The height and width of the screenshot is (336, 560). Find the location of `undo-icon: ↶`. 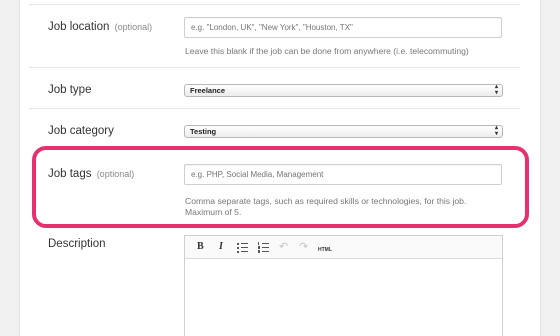

undo-icon: ↶ is located at coordinates (283, 247).